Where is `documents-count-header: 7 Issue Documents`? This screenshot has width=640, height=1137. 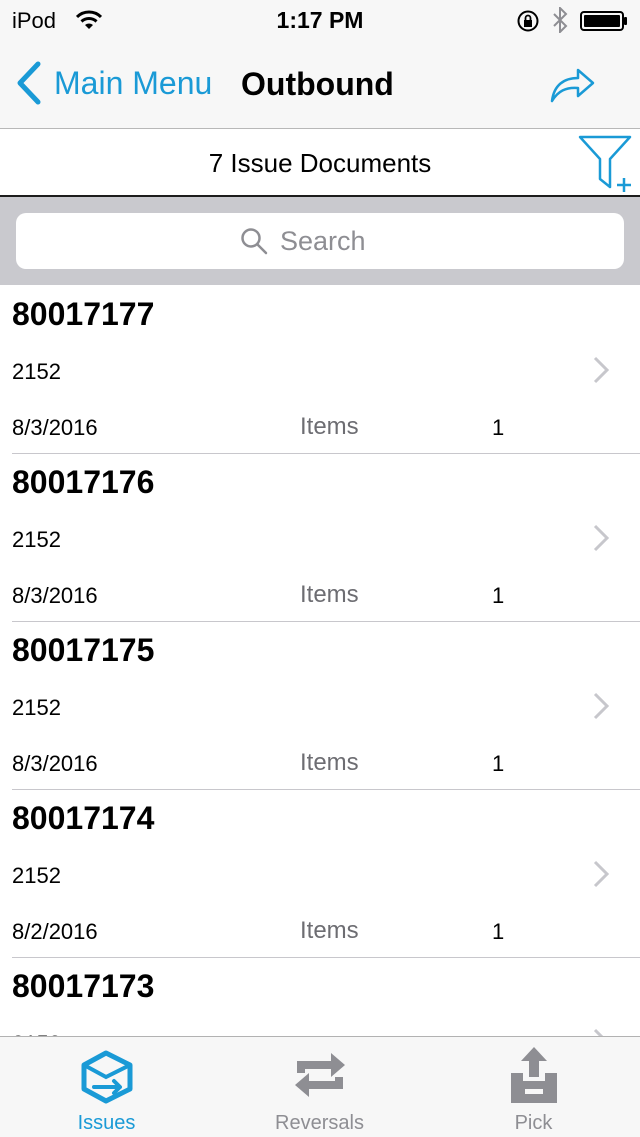 documents-count-header: 7 Issue Documents is located at coordinates (320, 163).